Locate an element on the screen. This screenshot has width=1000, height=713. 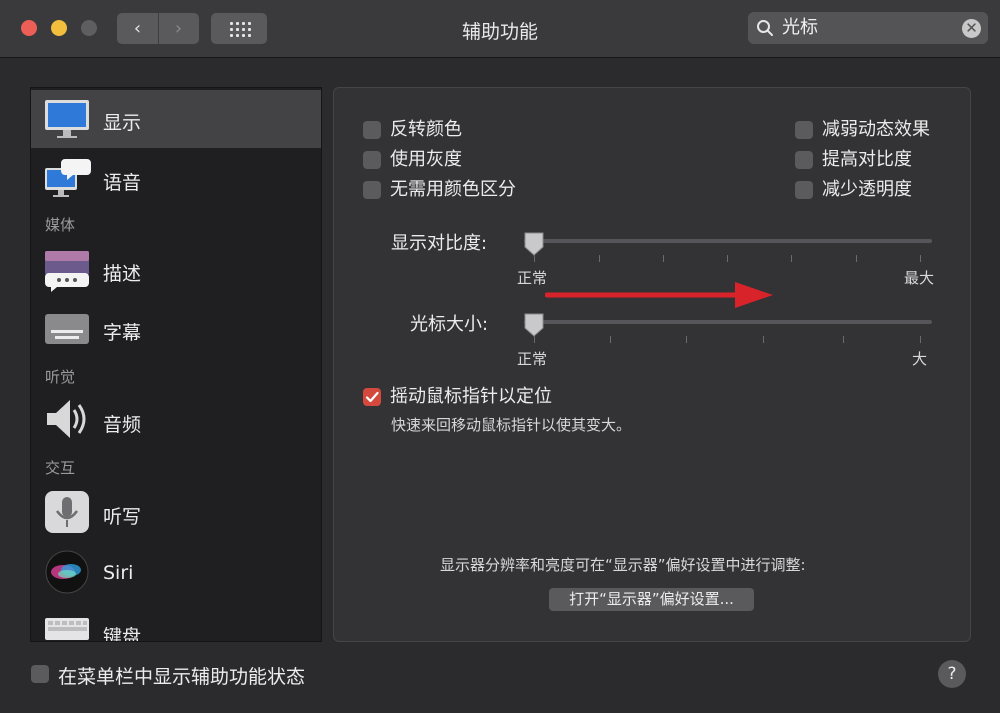
sidebar-item-captions: 字幕 is located at coordinates (176, 329).